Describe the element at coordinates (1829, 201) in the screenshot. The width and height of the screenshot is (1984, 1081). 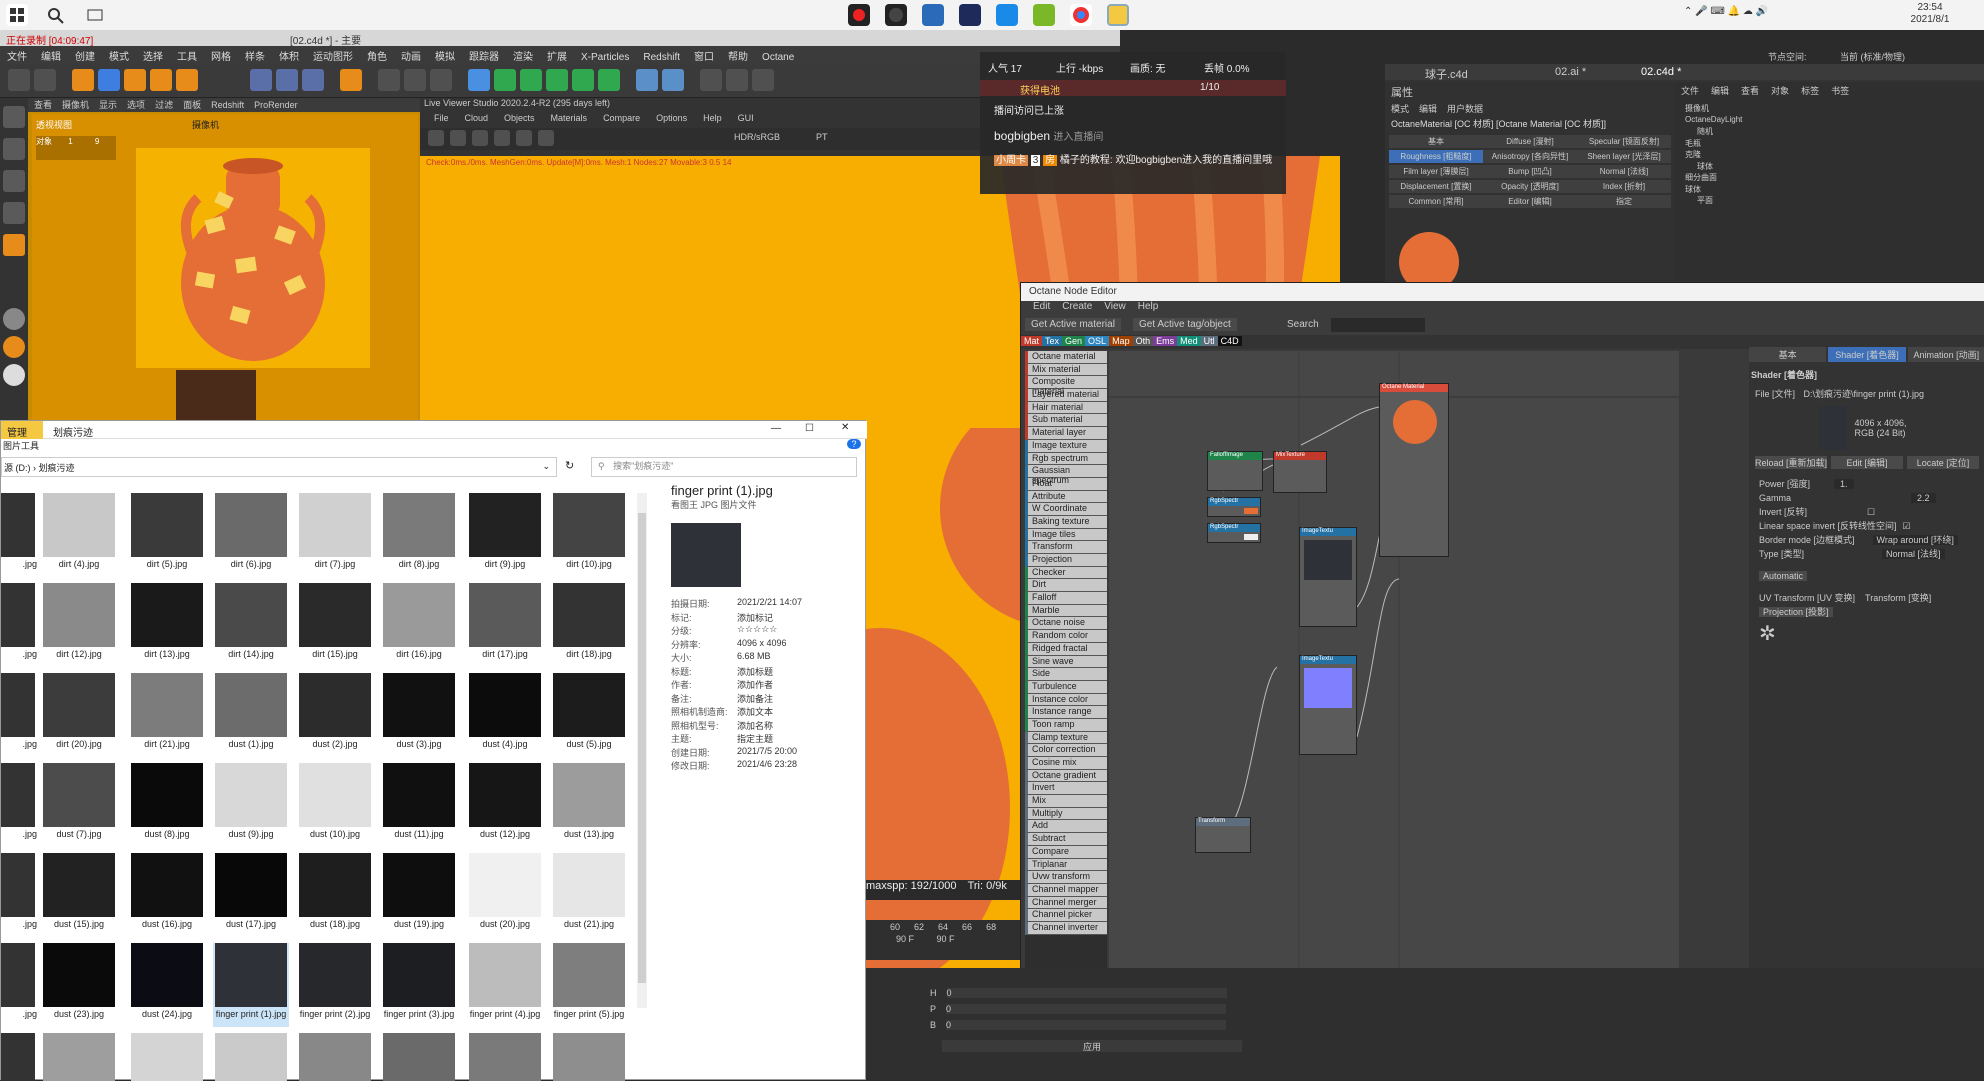
I see `om-object-row: 平面` at that location.